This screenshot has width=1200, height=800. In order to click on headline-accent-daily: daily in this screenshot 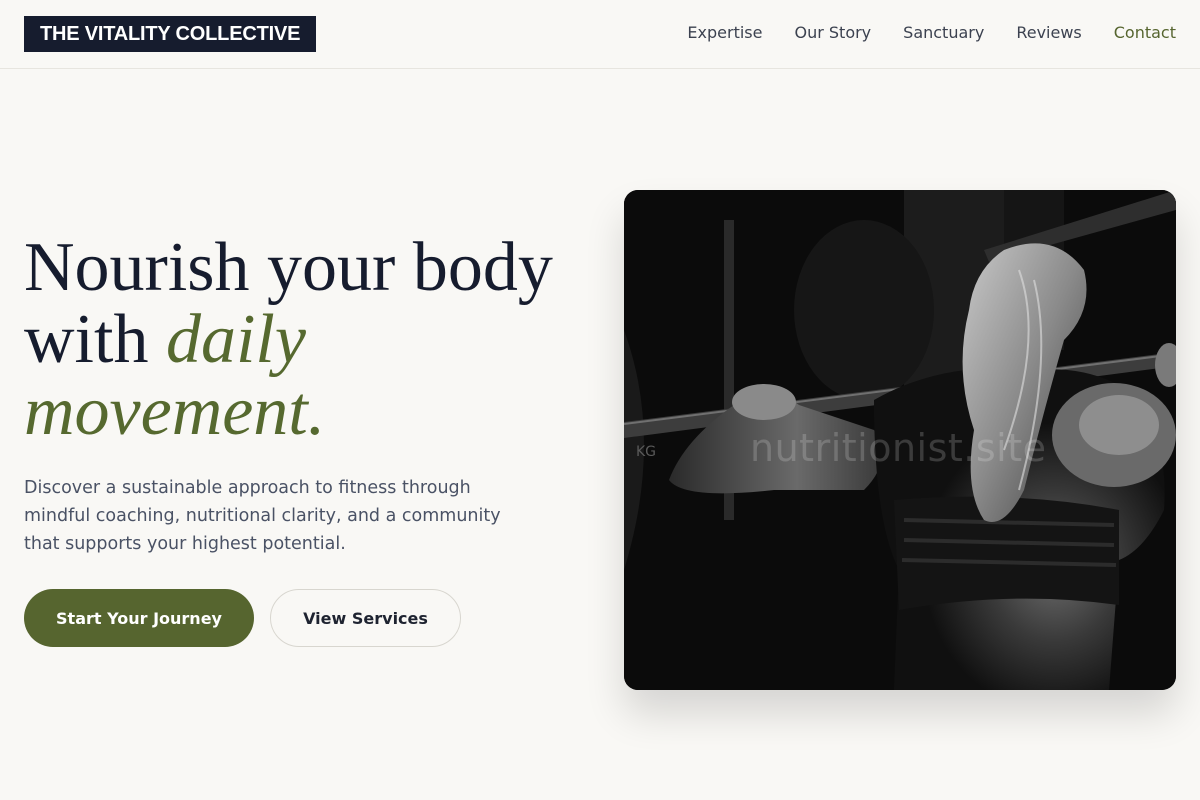, I will do `click(235, 339)`.